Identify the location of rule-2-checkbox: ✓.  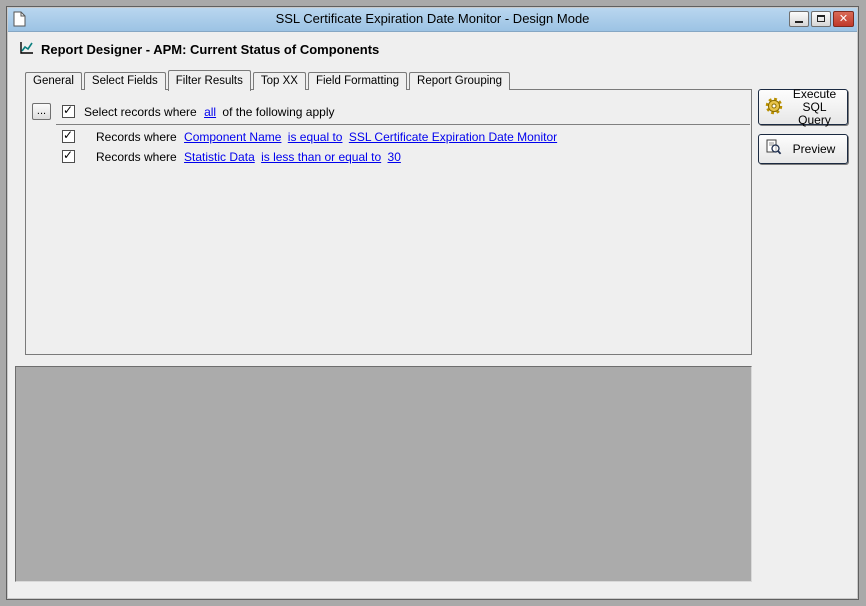
(68, 155).